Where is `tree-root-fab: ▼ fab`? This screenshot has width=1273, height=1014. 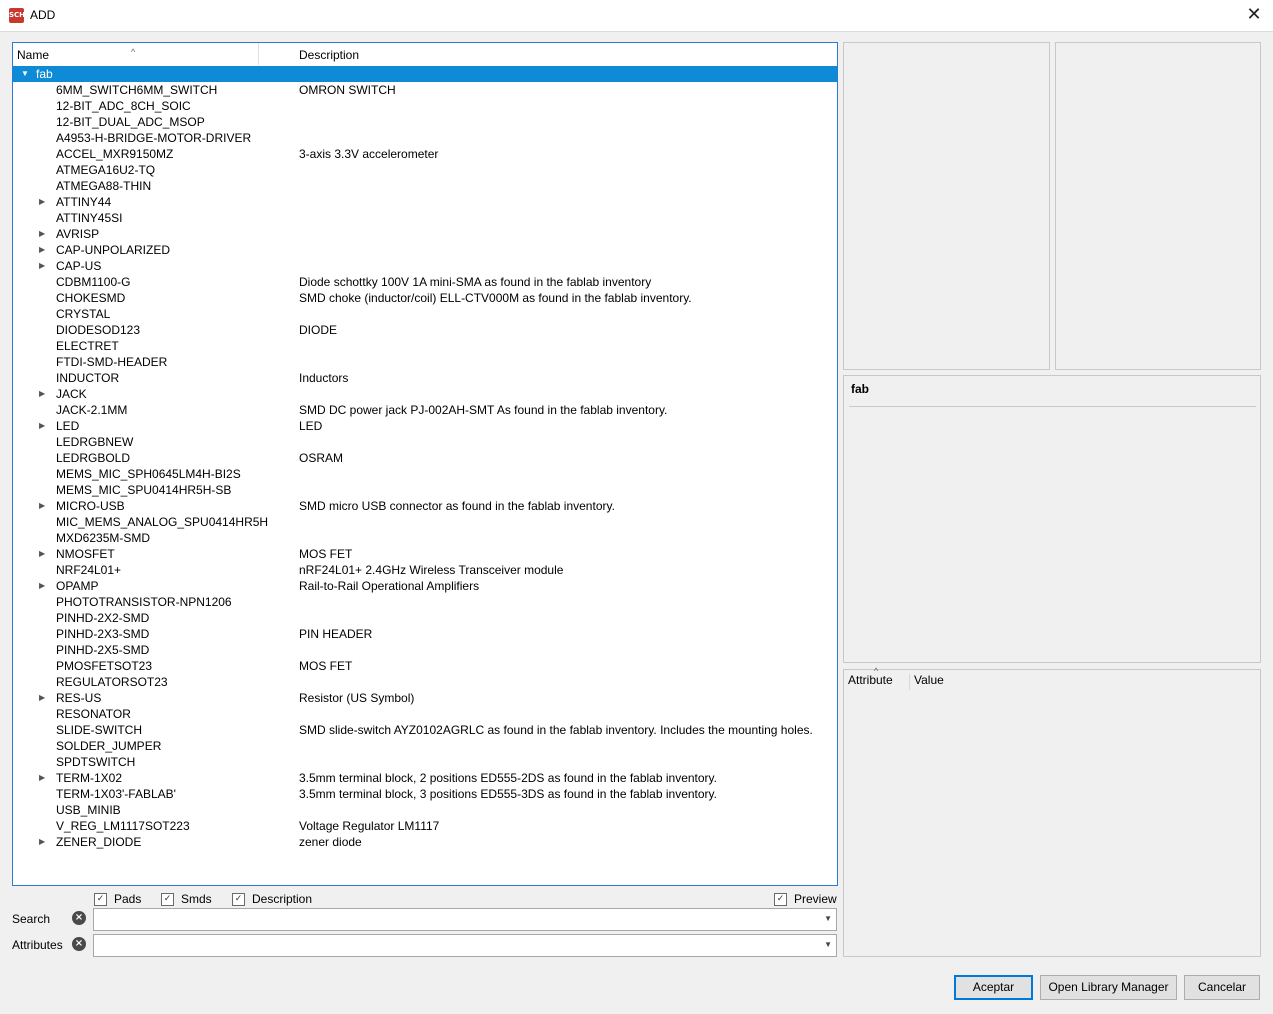 tree-root-fab: ▼ fab is located at coordinates (425, 74).